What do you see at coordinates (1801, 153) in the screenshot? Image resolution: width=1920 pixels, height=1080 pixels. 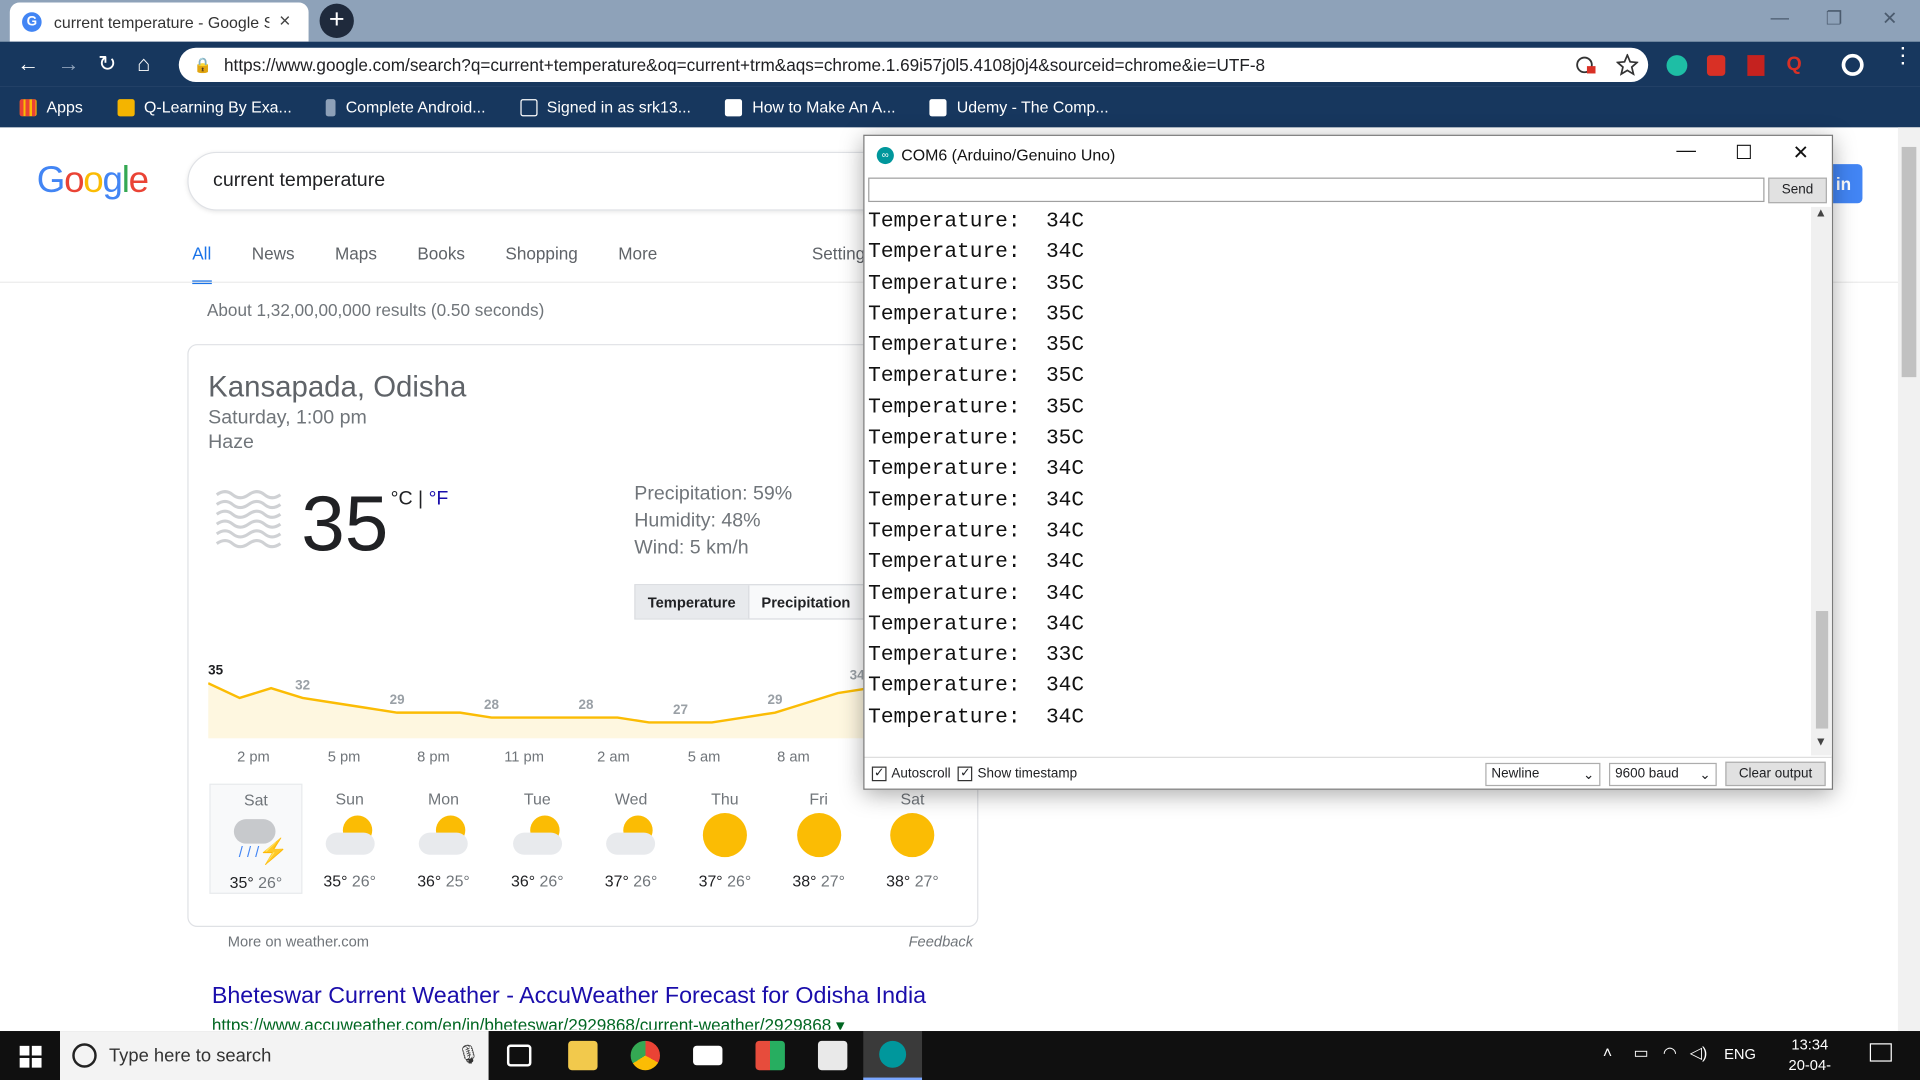 I see `serial-close-icon: ✕` at bounding box center [1801, 153].